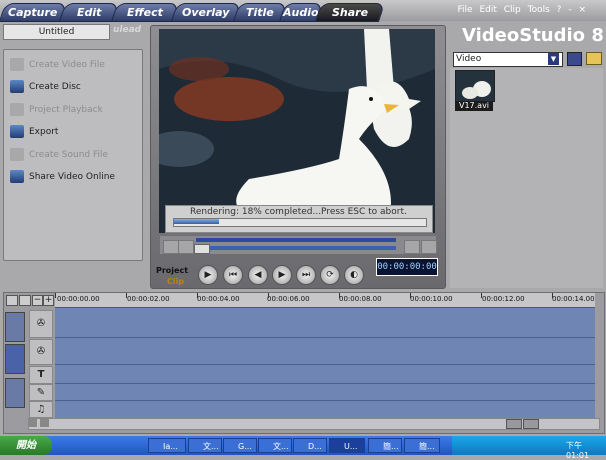 The image size is (606, 460). I want to click on tab-overlay: Overlay, so click(206, 12).